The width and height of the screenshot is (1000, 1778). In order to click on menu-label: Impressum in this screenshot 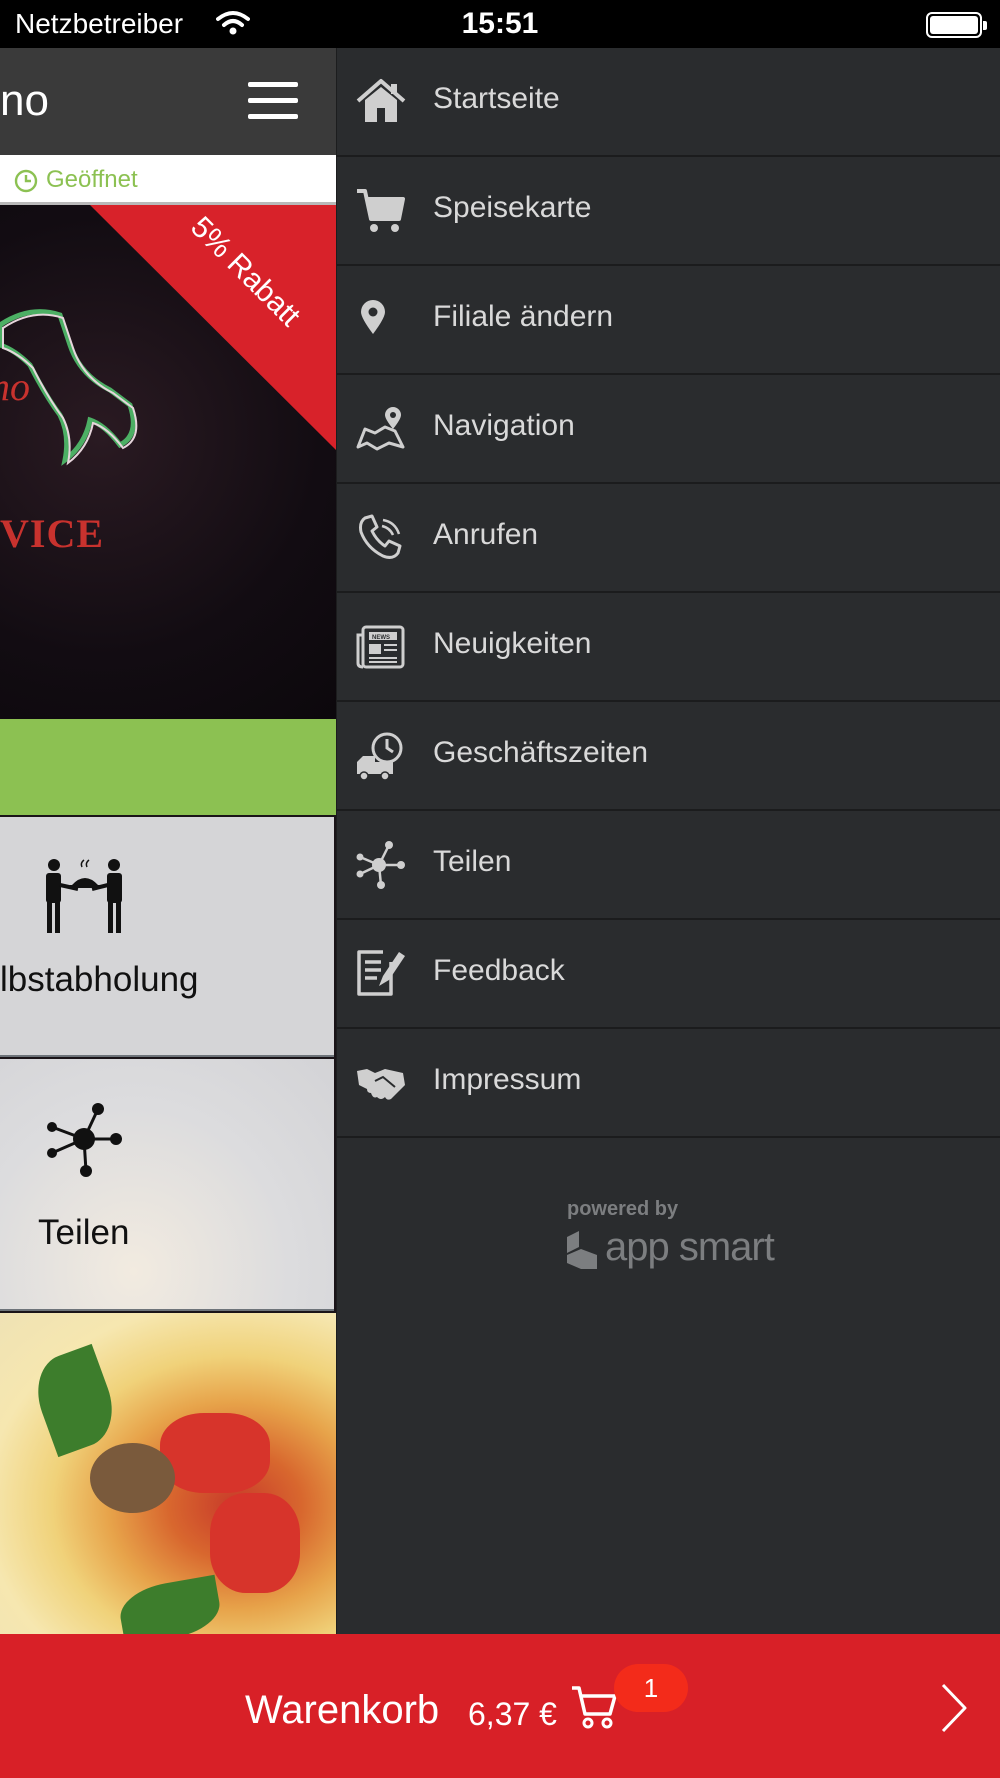, I will do `click(507, 1079)`.